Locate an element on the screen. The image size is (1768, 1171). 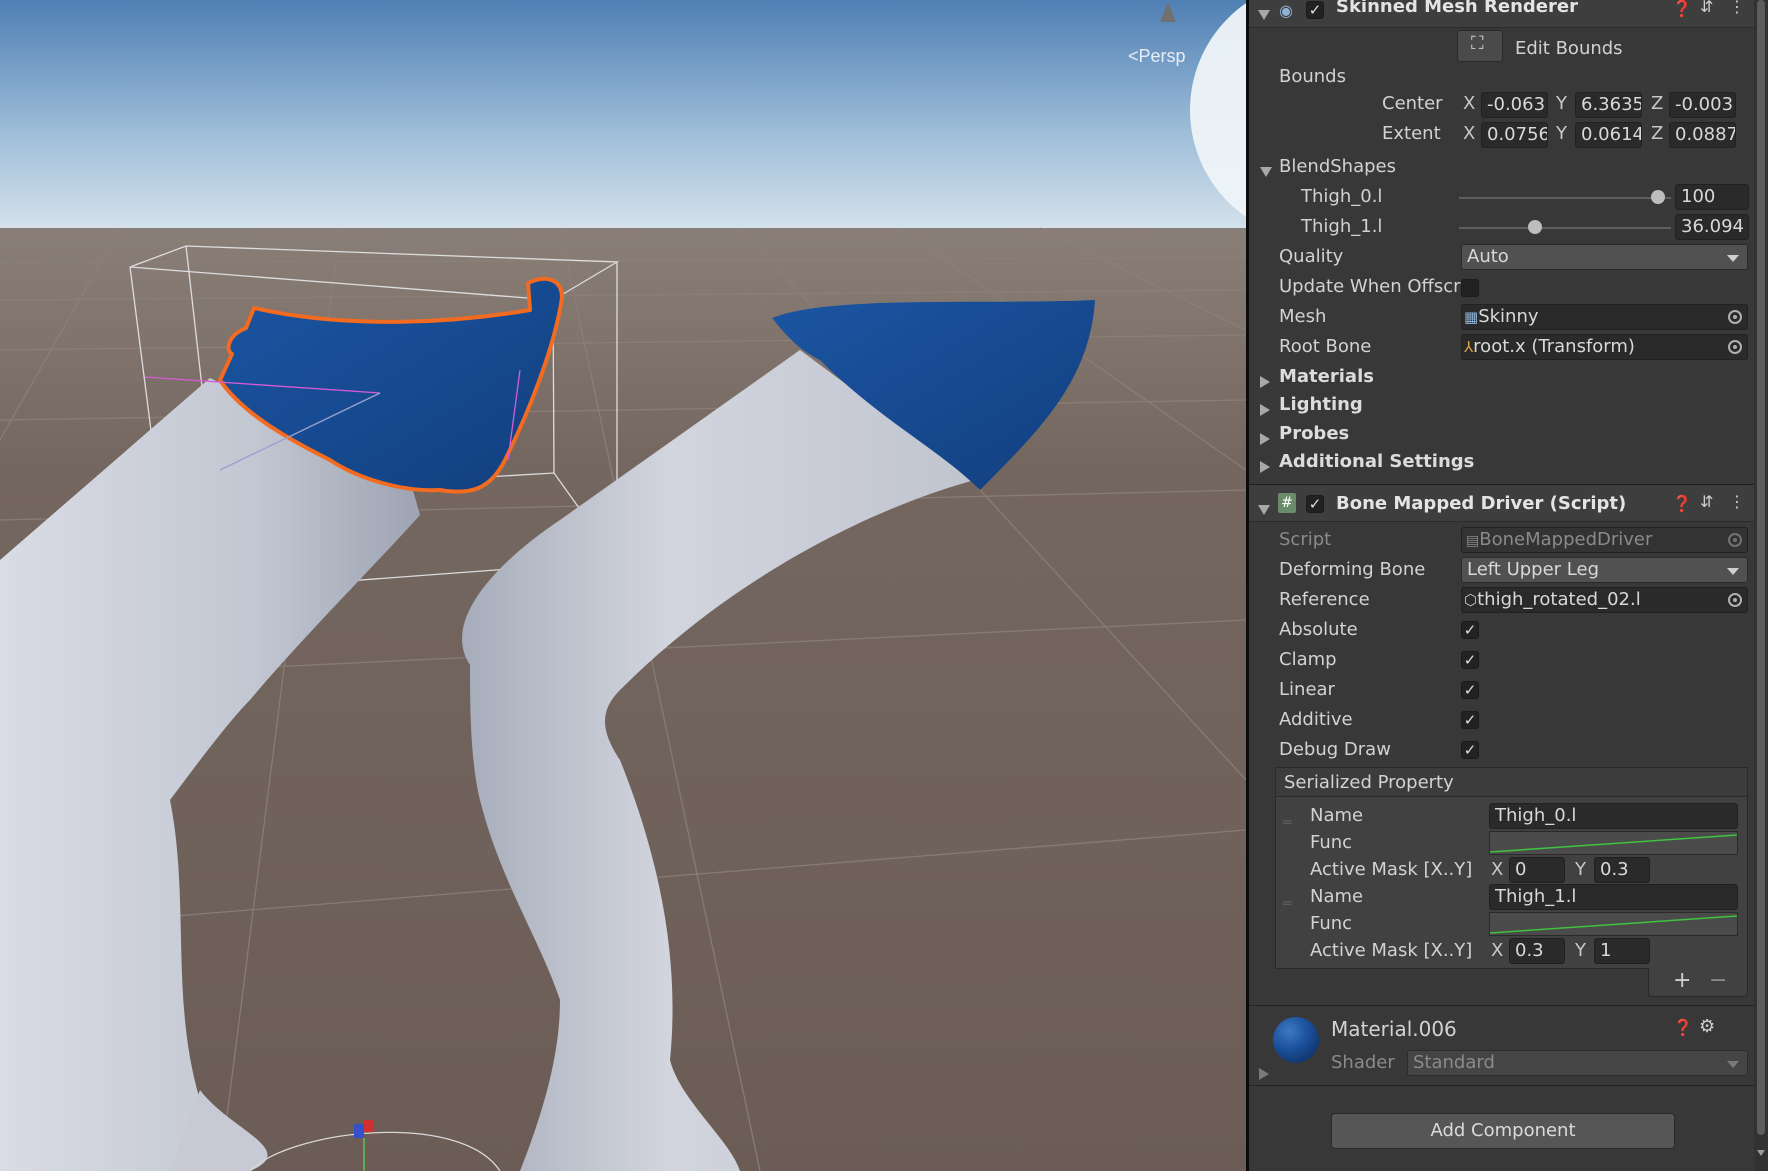
mask-x-field: 0.3 is located at coordinates (1537, 951).